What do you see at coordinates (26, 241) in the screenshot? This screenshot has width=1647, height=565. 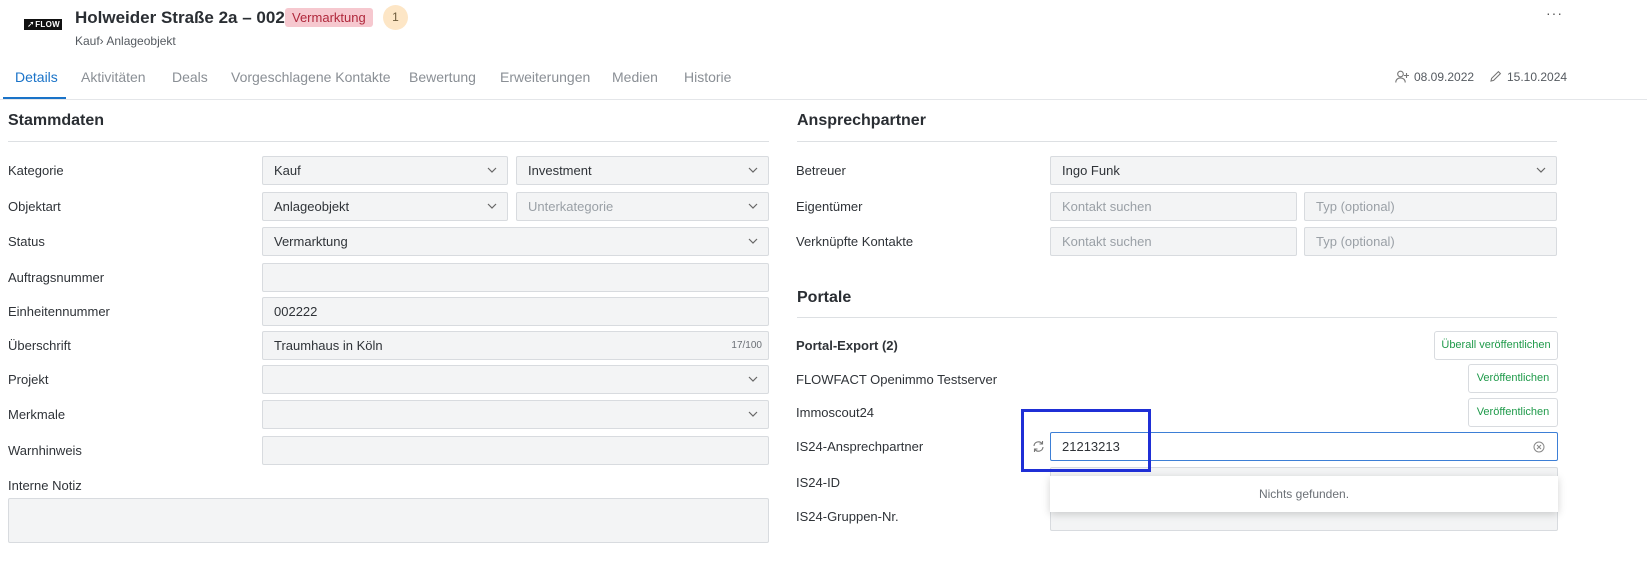 I see `label-status: Status` at bounding box center [26, 241].